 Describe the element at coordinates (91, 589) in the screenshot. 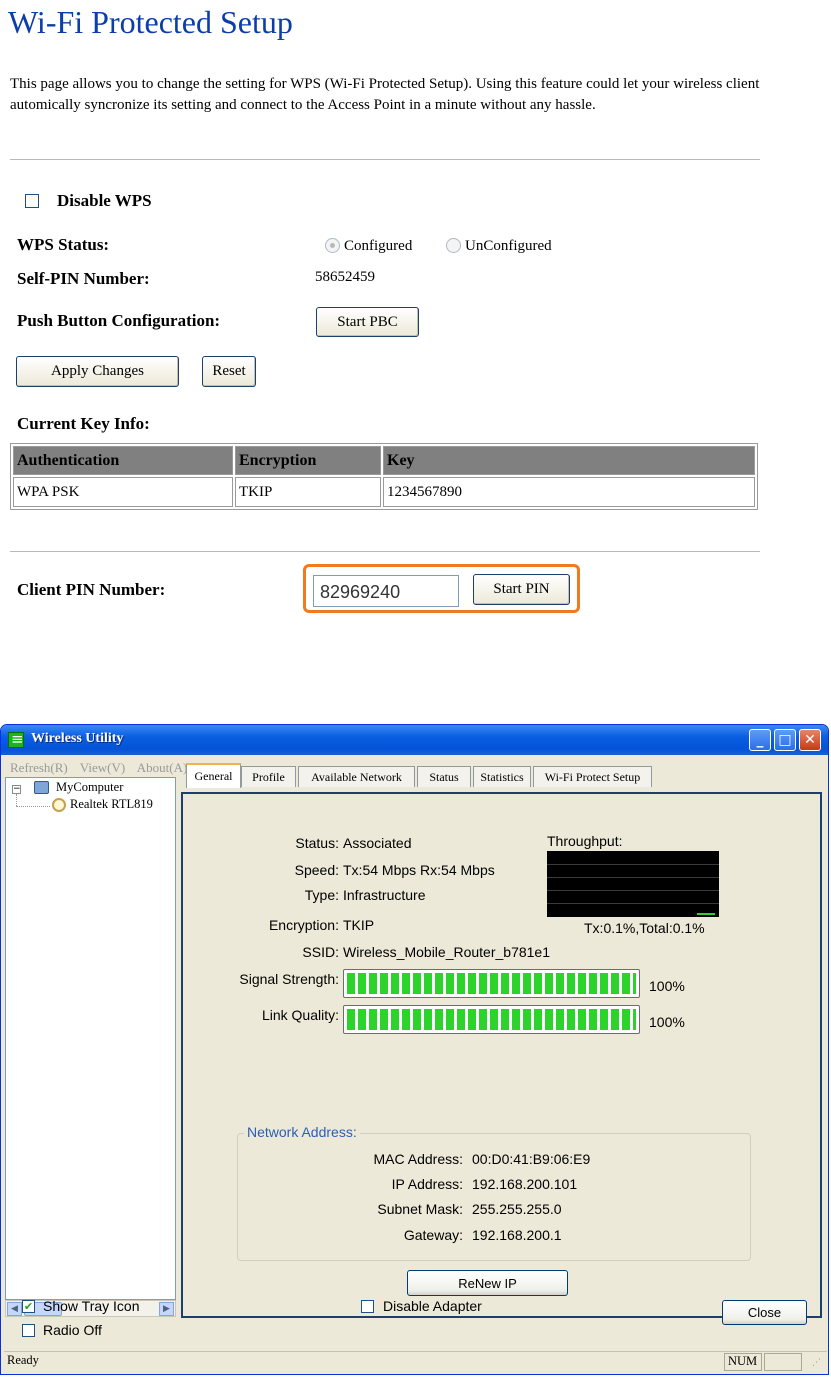

I see `client-pin-label: Client PIN Number:` at that location.